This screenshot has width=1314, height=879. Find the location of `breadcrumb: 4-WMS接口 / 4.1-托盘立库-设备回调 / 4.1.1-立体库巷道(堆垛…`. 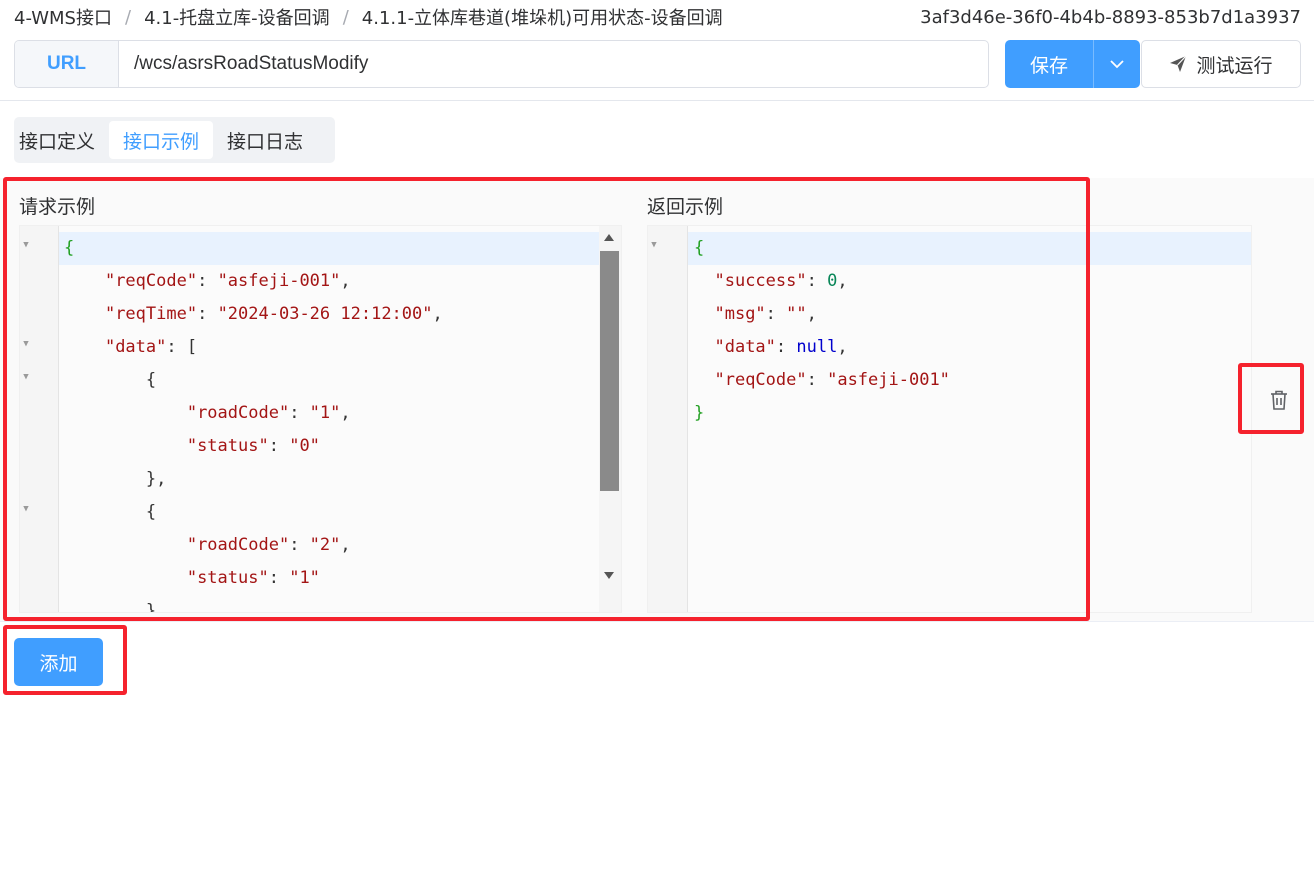

breadcrumb: 4-WMS接口 / 4.1-托盘立库-设备回调 / 4.1.1-立体库巷道(堆垛… is located at coordinates (368, 17).